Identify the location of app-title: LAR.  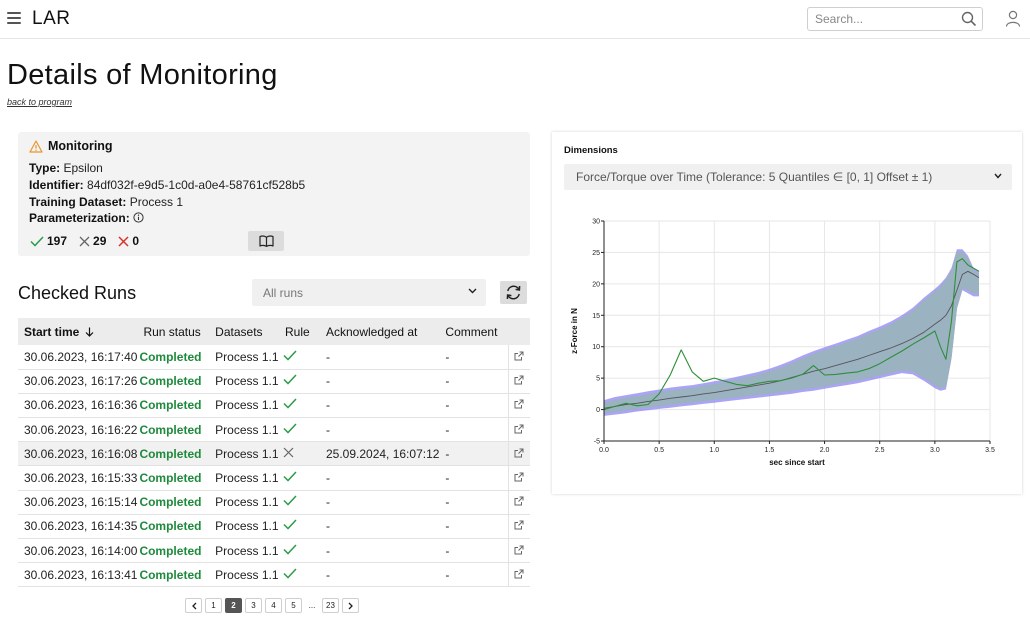
(51, 19).